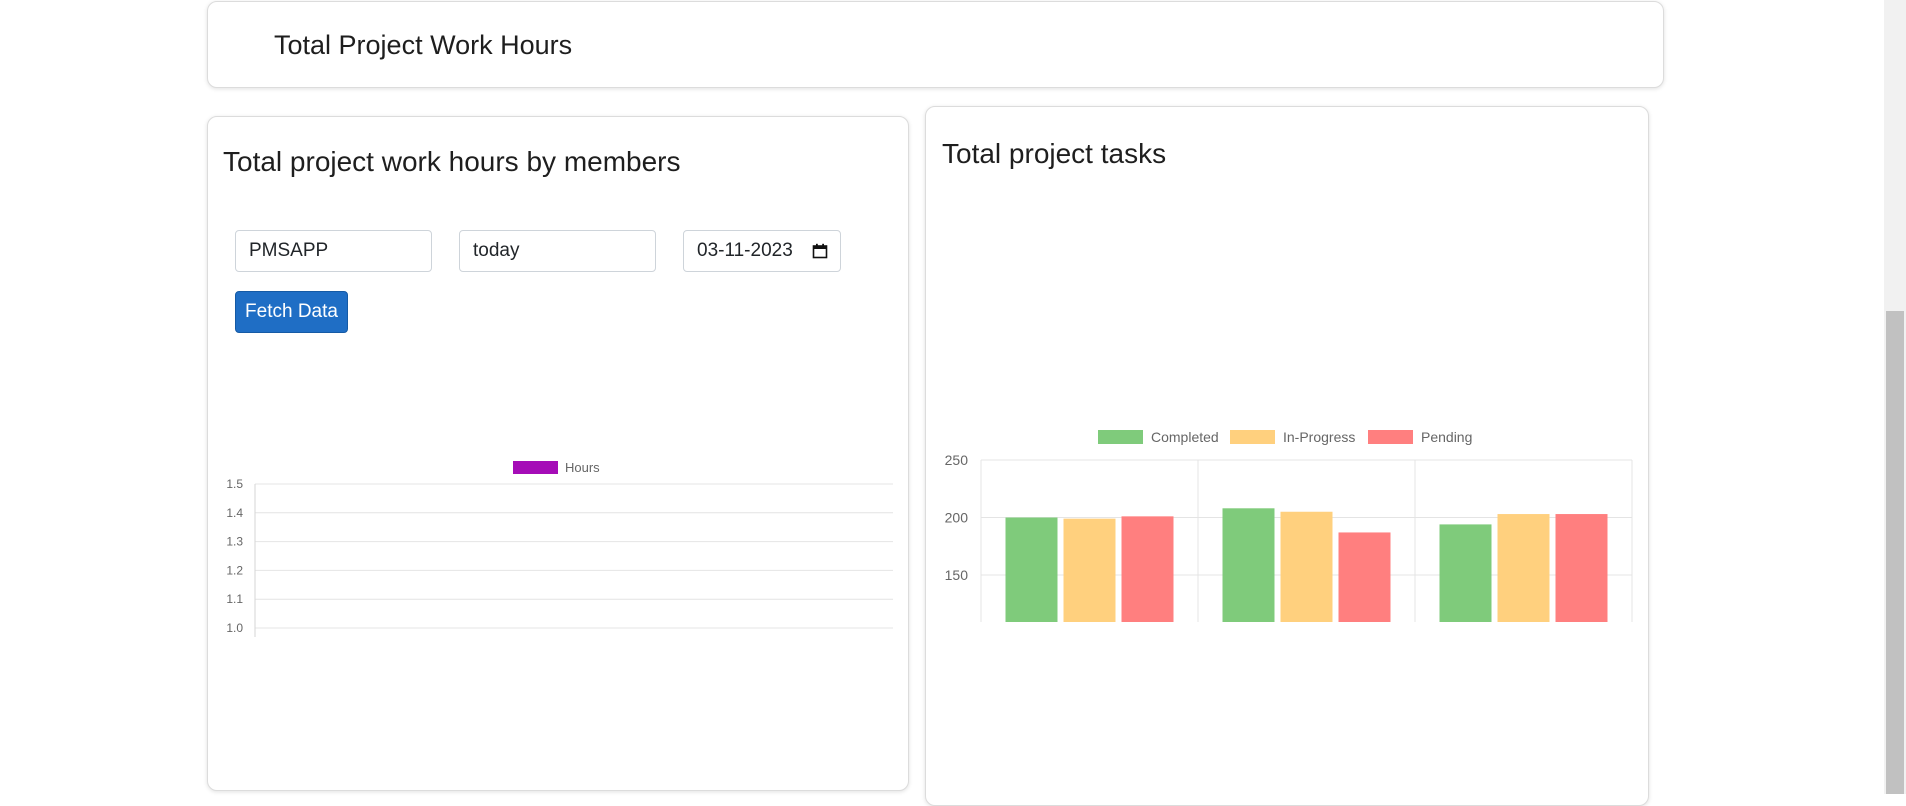 This screenshot has height=806, width=1906. Describe the element at coordinates (820, 251) in the screenshot. I see `calendar-icon` at that location.